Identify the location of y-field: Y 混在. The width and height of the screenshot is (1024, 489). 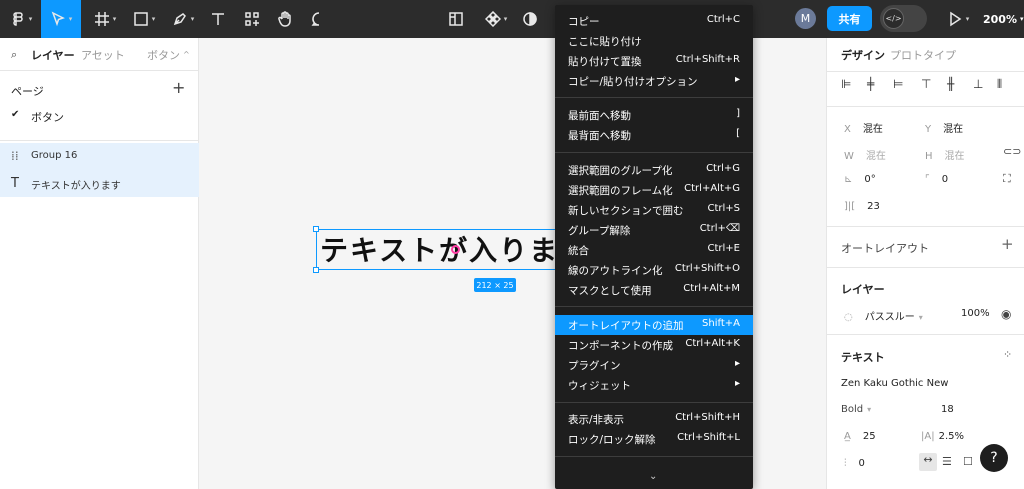
(944, 127).